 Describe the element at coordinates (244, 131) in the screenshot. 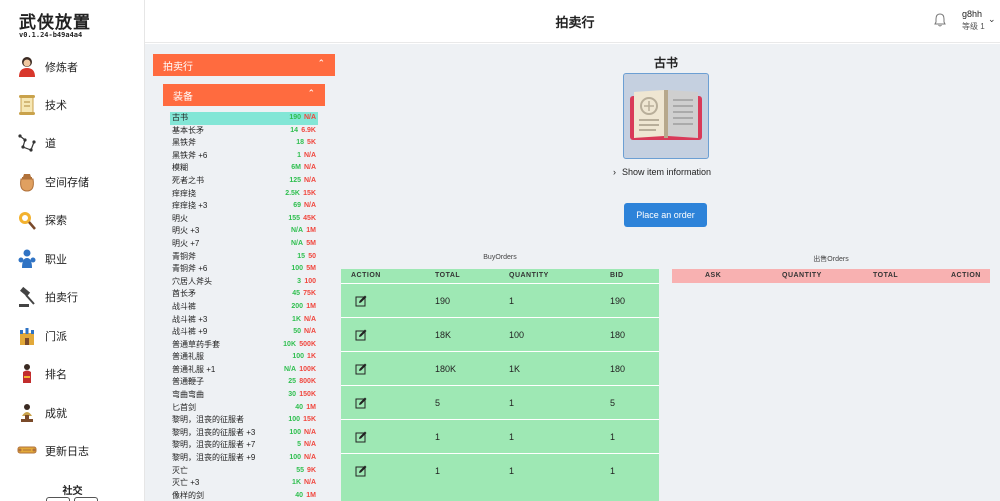

I see `item-row: 基本长矛 14 6.9K` at that location.